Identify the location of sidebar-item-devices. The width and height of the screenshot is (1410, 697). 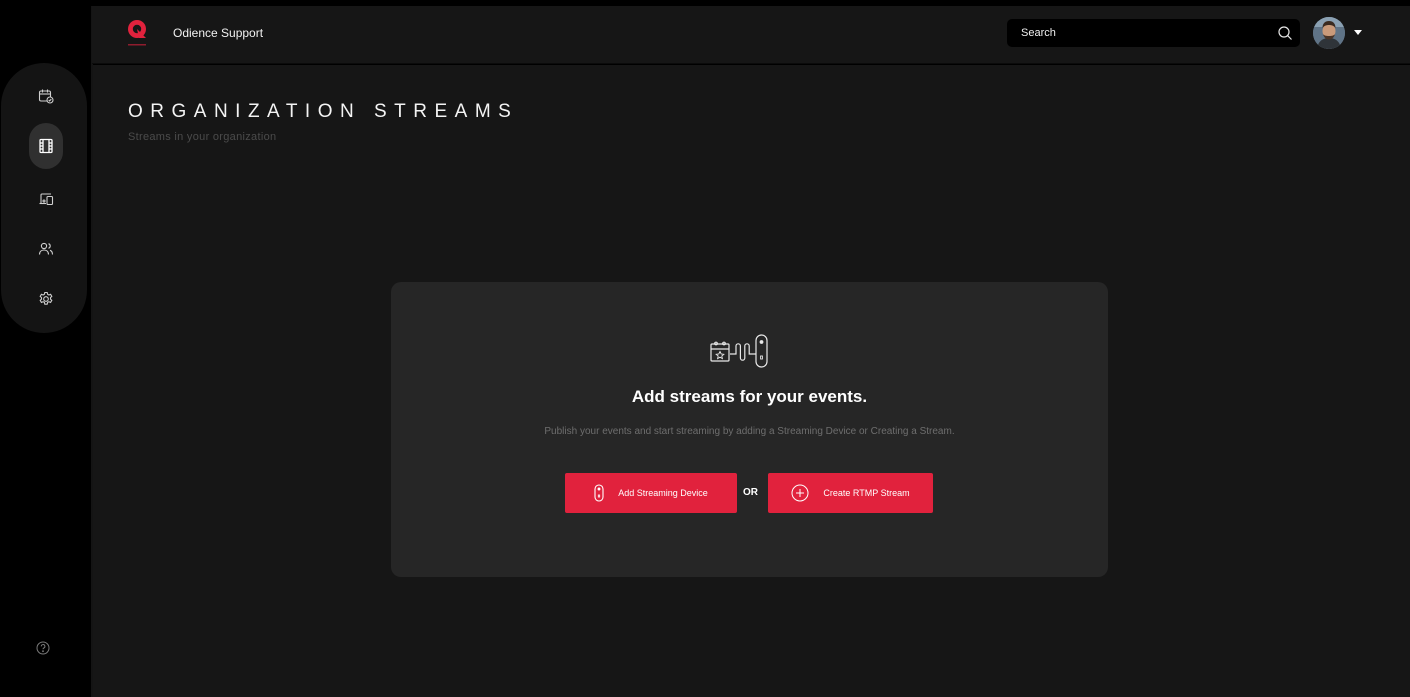
(46, 199).